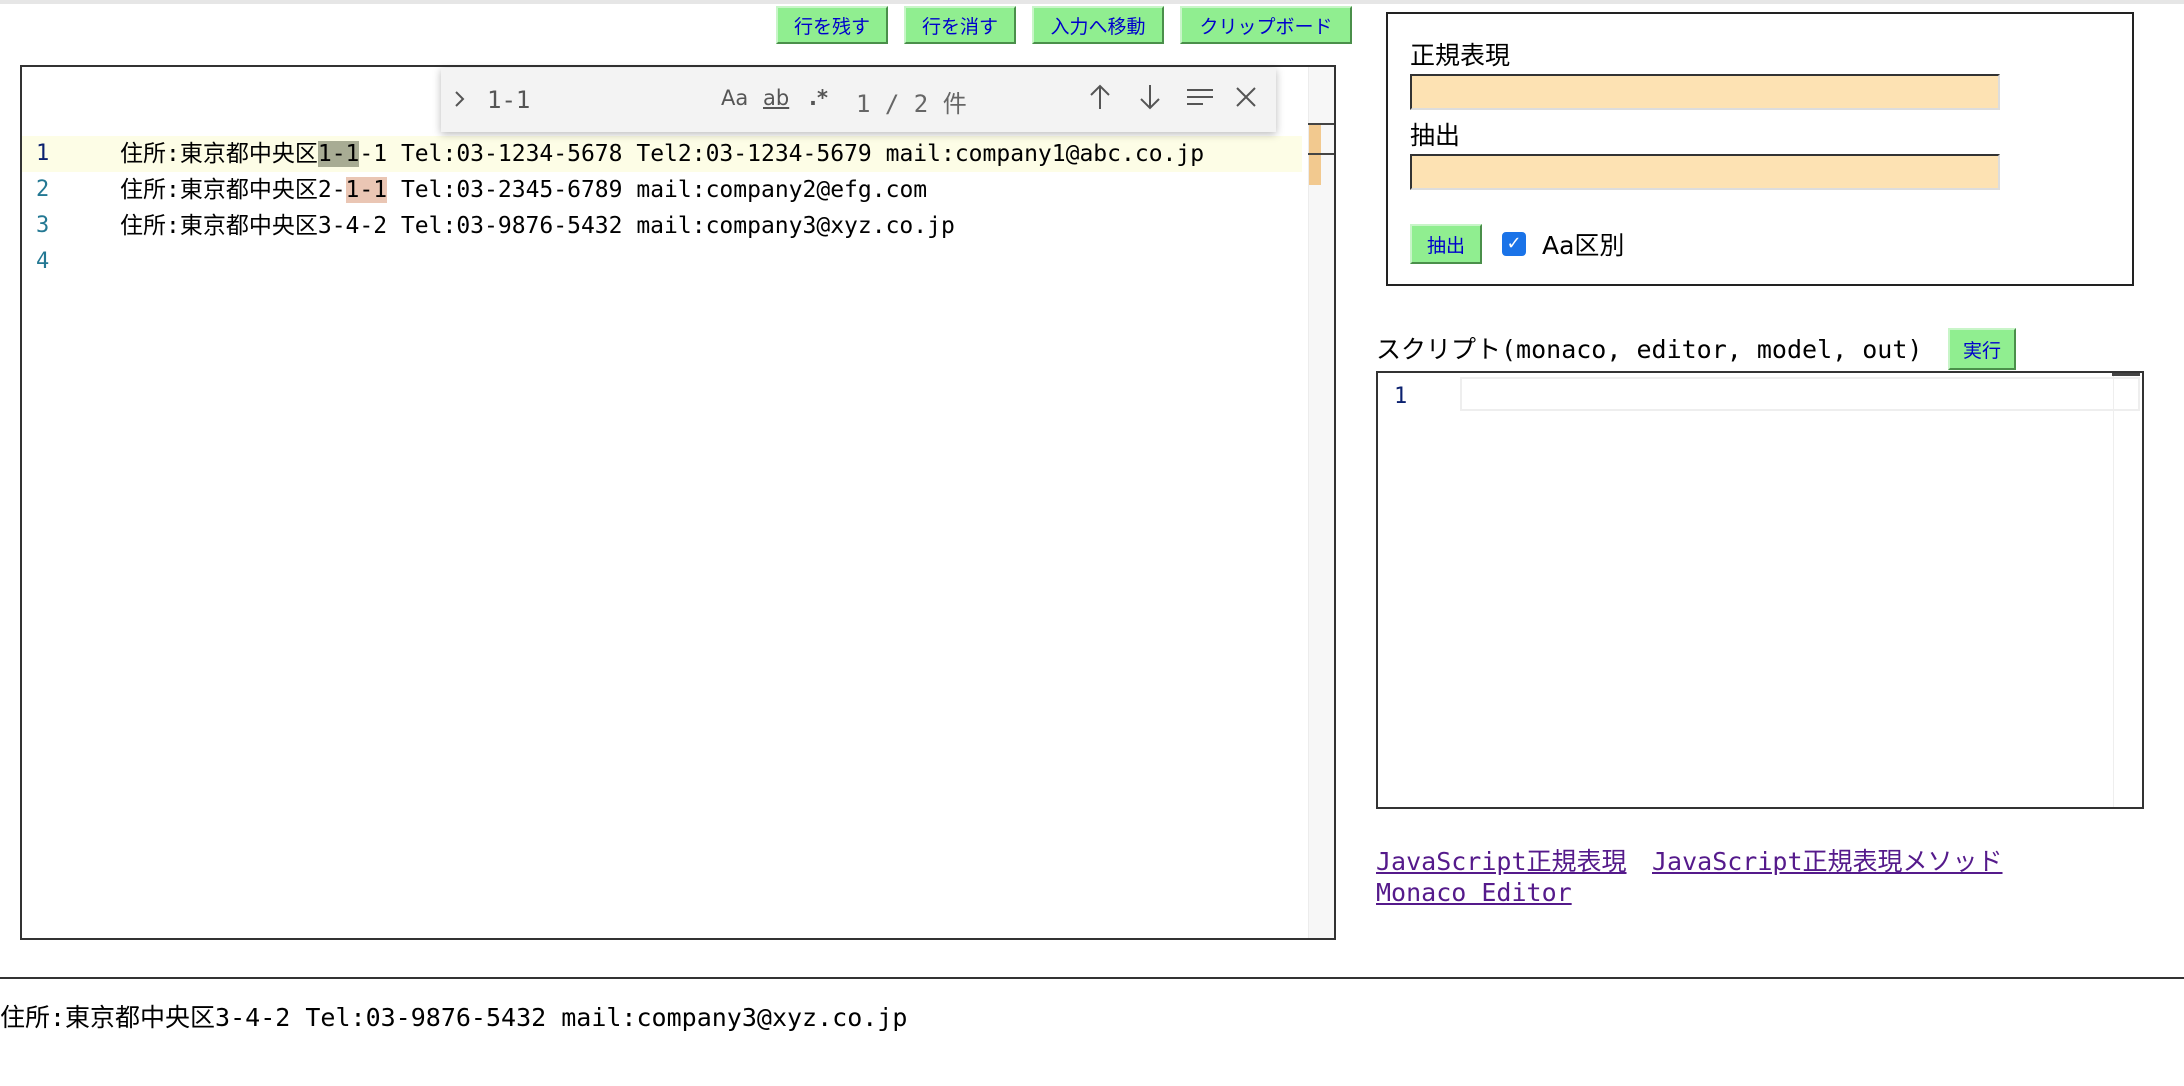 This screenshot has width=2184, height=1086. What do you see at coordinates (2127, 590) in the screenshot?
I see `script-scrollbar` at bounding box center [2127, 590].